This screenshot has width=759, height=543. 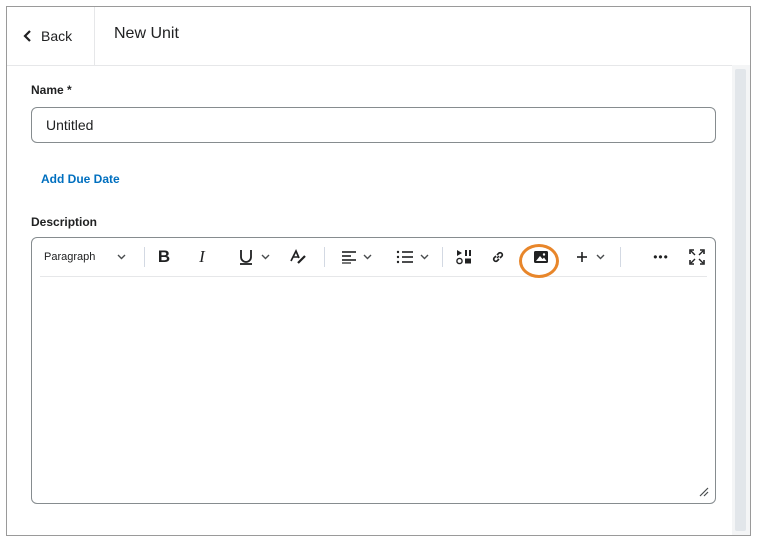 What do you see at coordinates (373, 125) in the screenshot?
I see `name-input` at bounding box center [373, 125].